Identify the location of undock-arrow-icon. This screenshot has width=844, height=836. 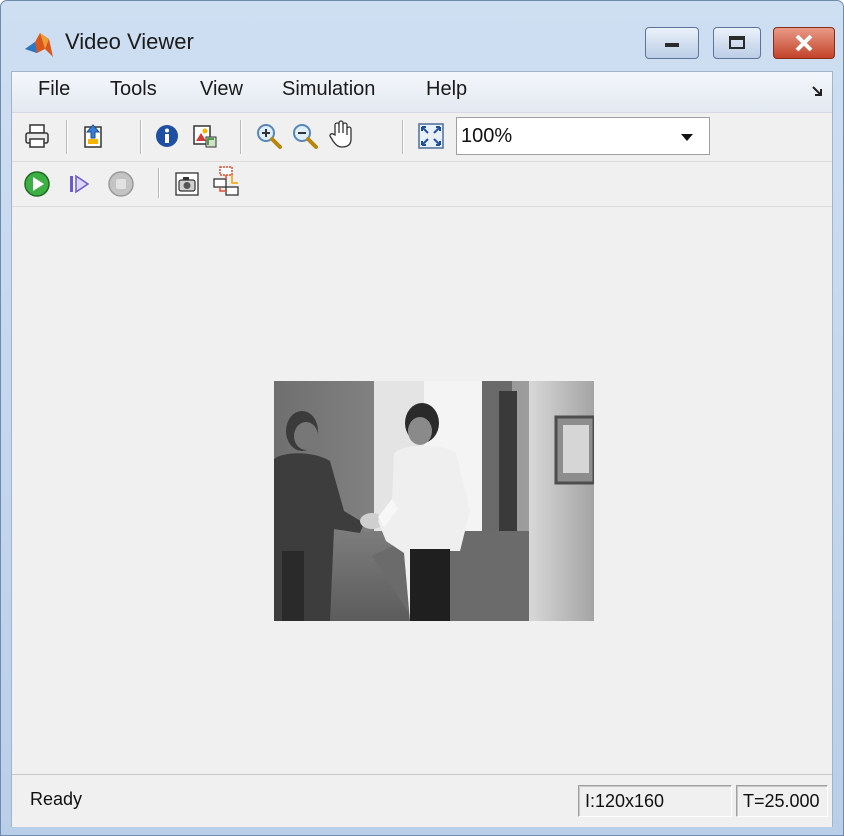
(818, 91).